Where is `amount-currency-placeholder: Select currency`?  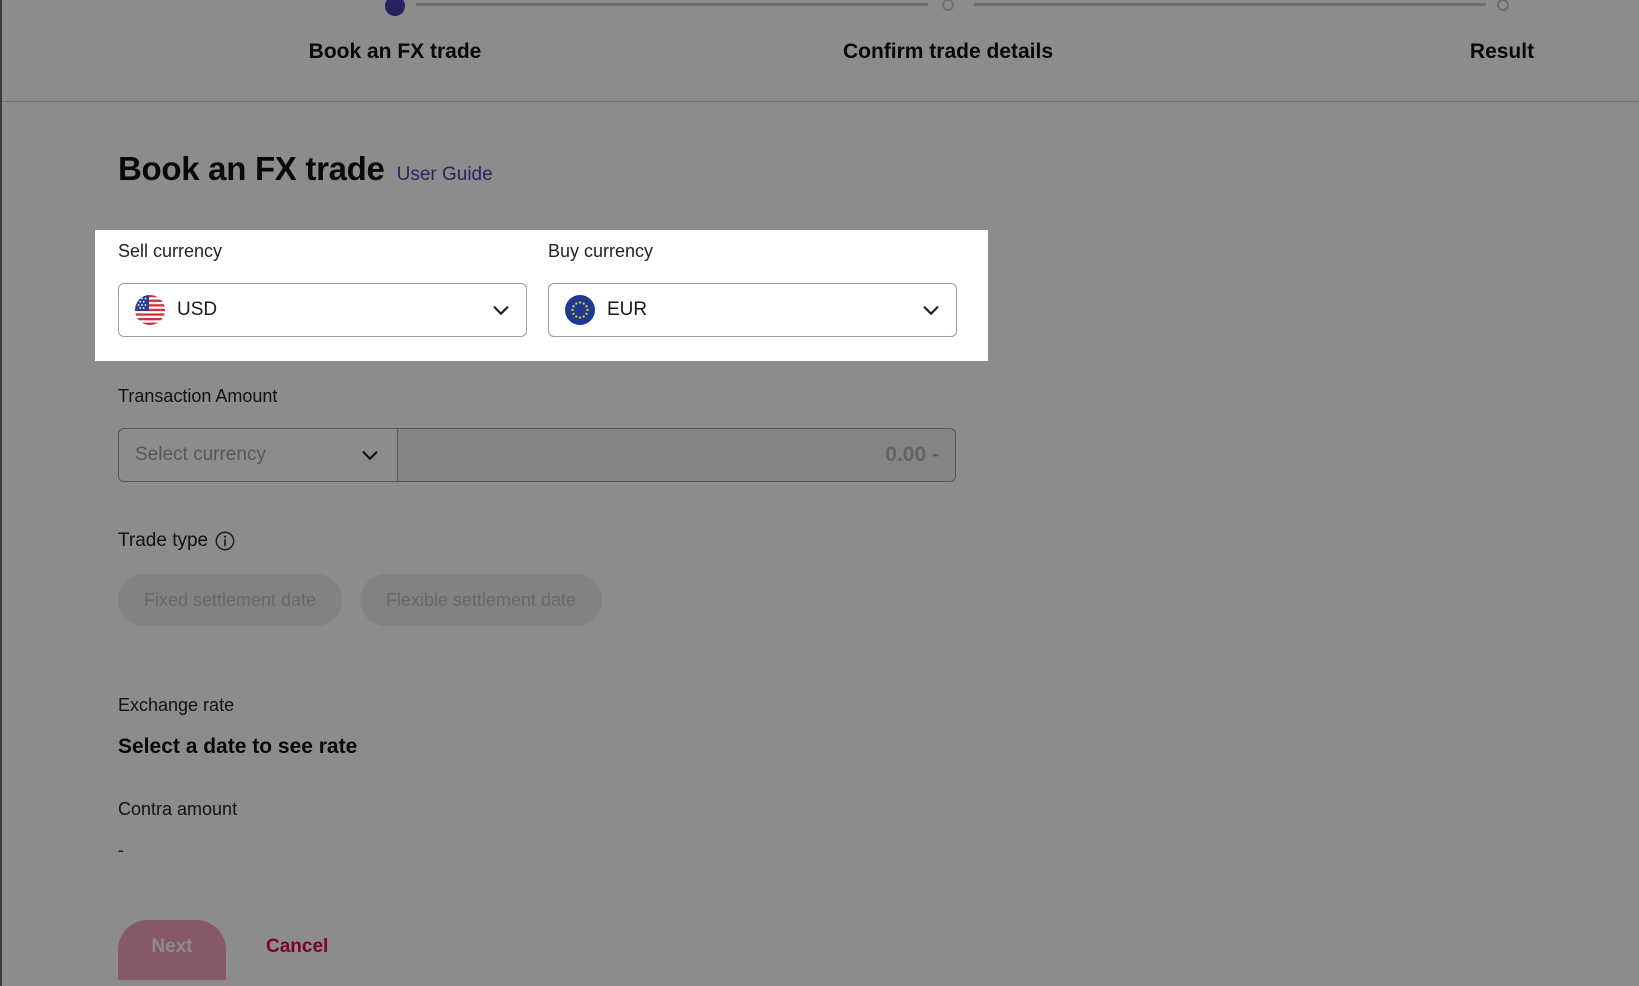
amount-currency-placeholder: Select currency is located at coordinates (200, 454).